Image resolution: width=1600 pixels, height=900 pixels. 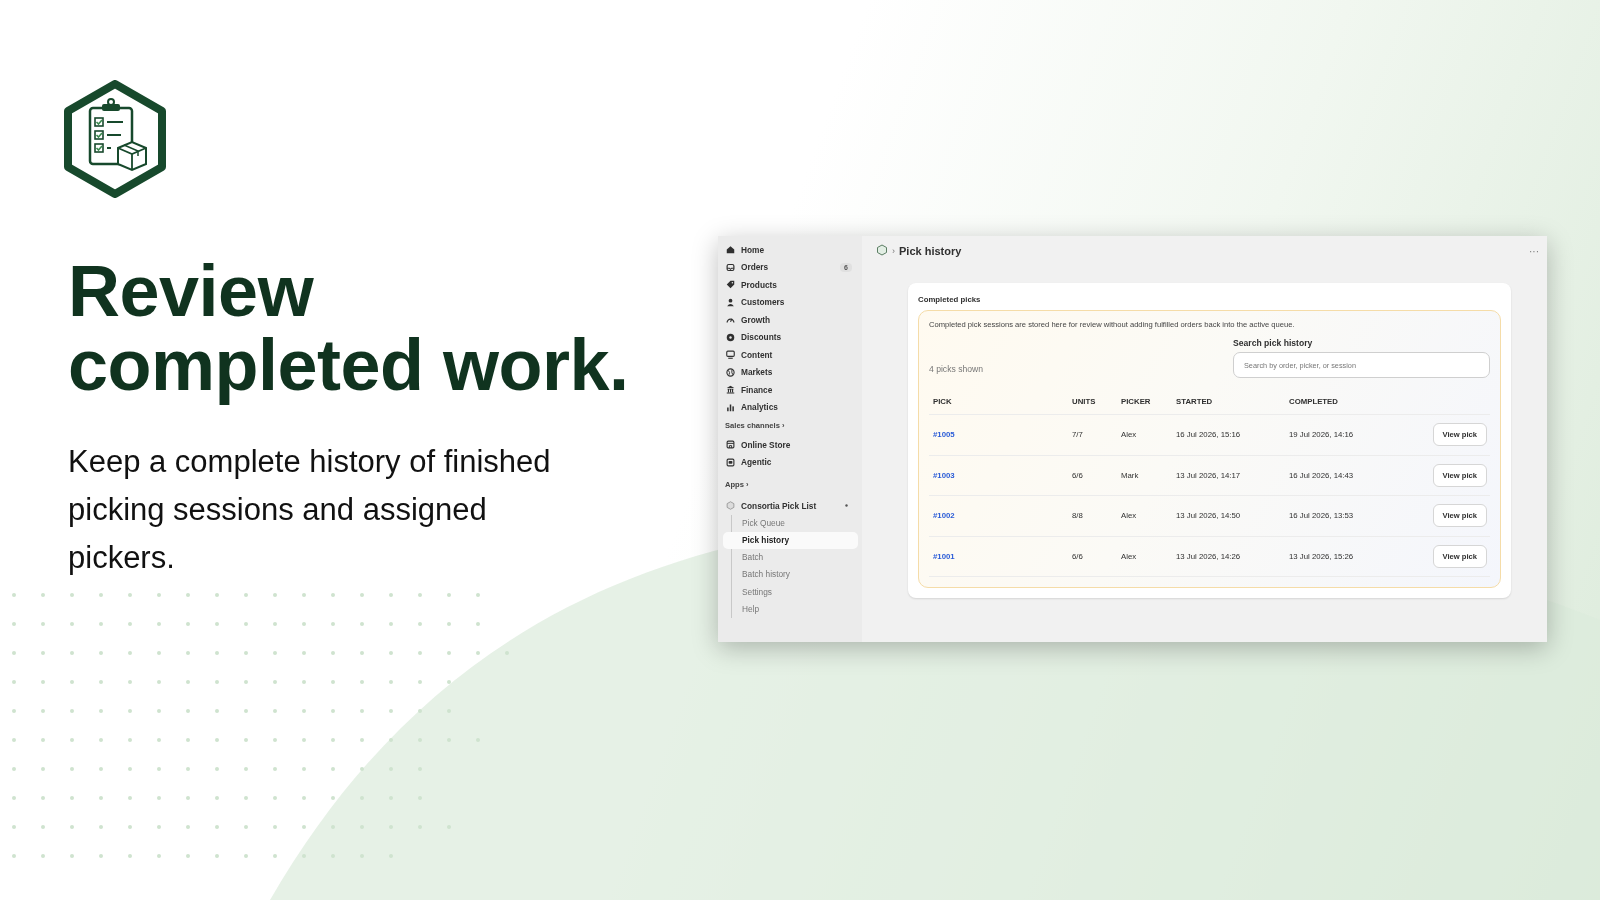 What do you see at coordinates (730, 337) in the screenshot?
I see `gear-icon` at bounding box center [730, 337].